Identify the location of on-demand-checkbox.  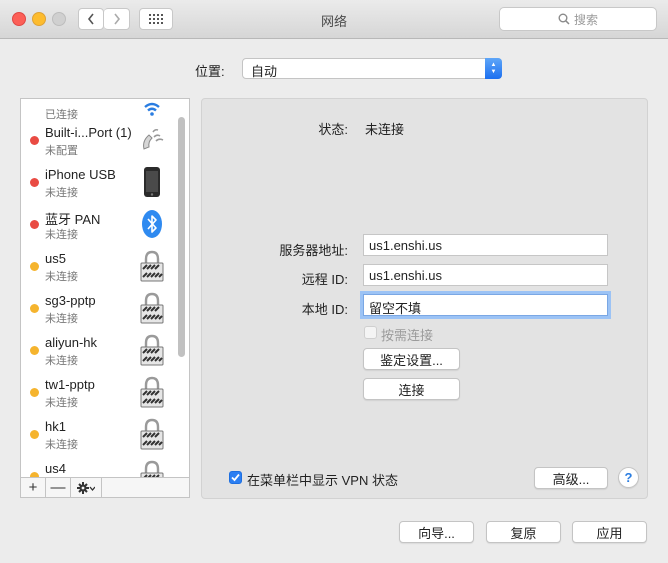
(370, 332).